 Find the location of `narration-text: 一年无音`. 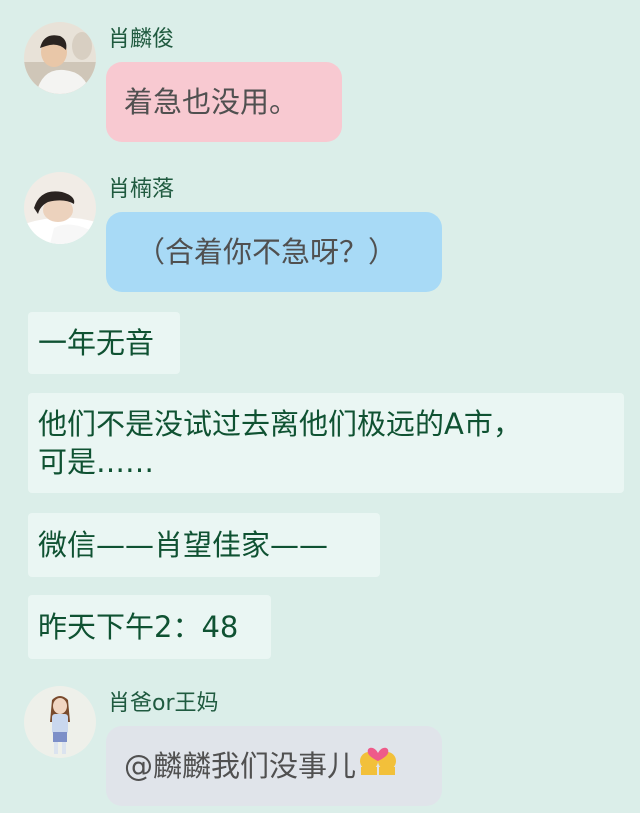

narration-text: 一年无音 is located at coordinates (96, 343).